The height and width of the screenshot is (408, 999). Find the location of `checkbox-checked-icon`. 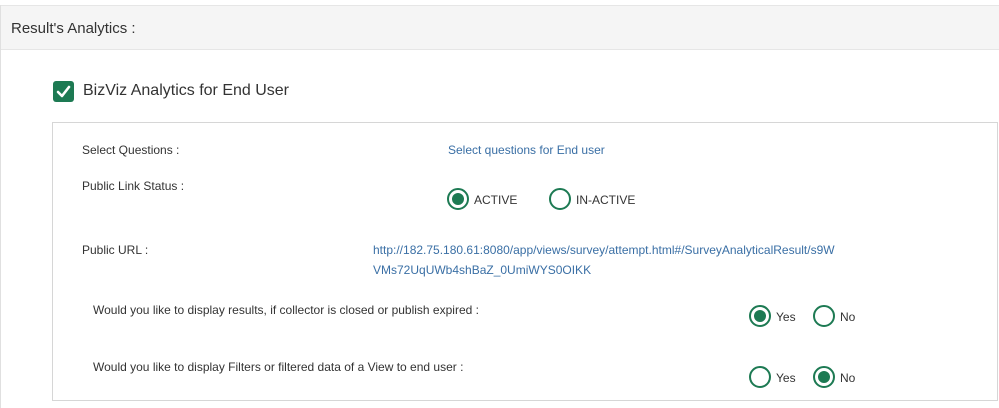

checkbox-checked-icon is located at coordinates (63, 91).